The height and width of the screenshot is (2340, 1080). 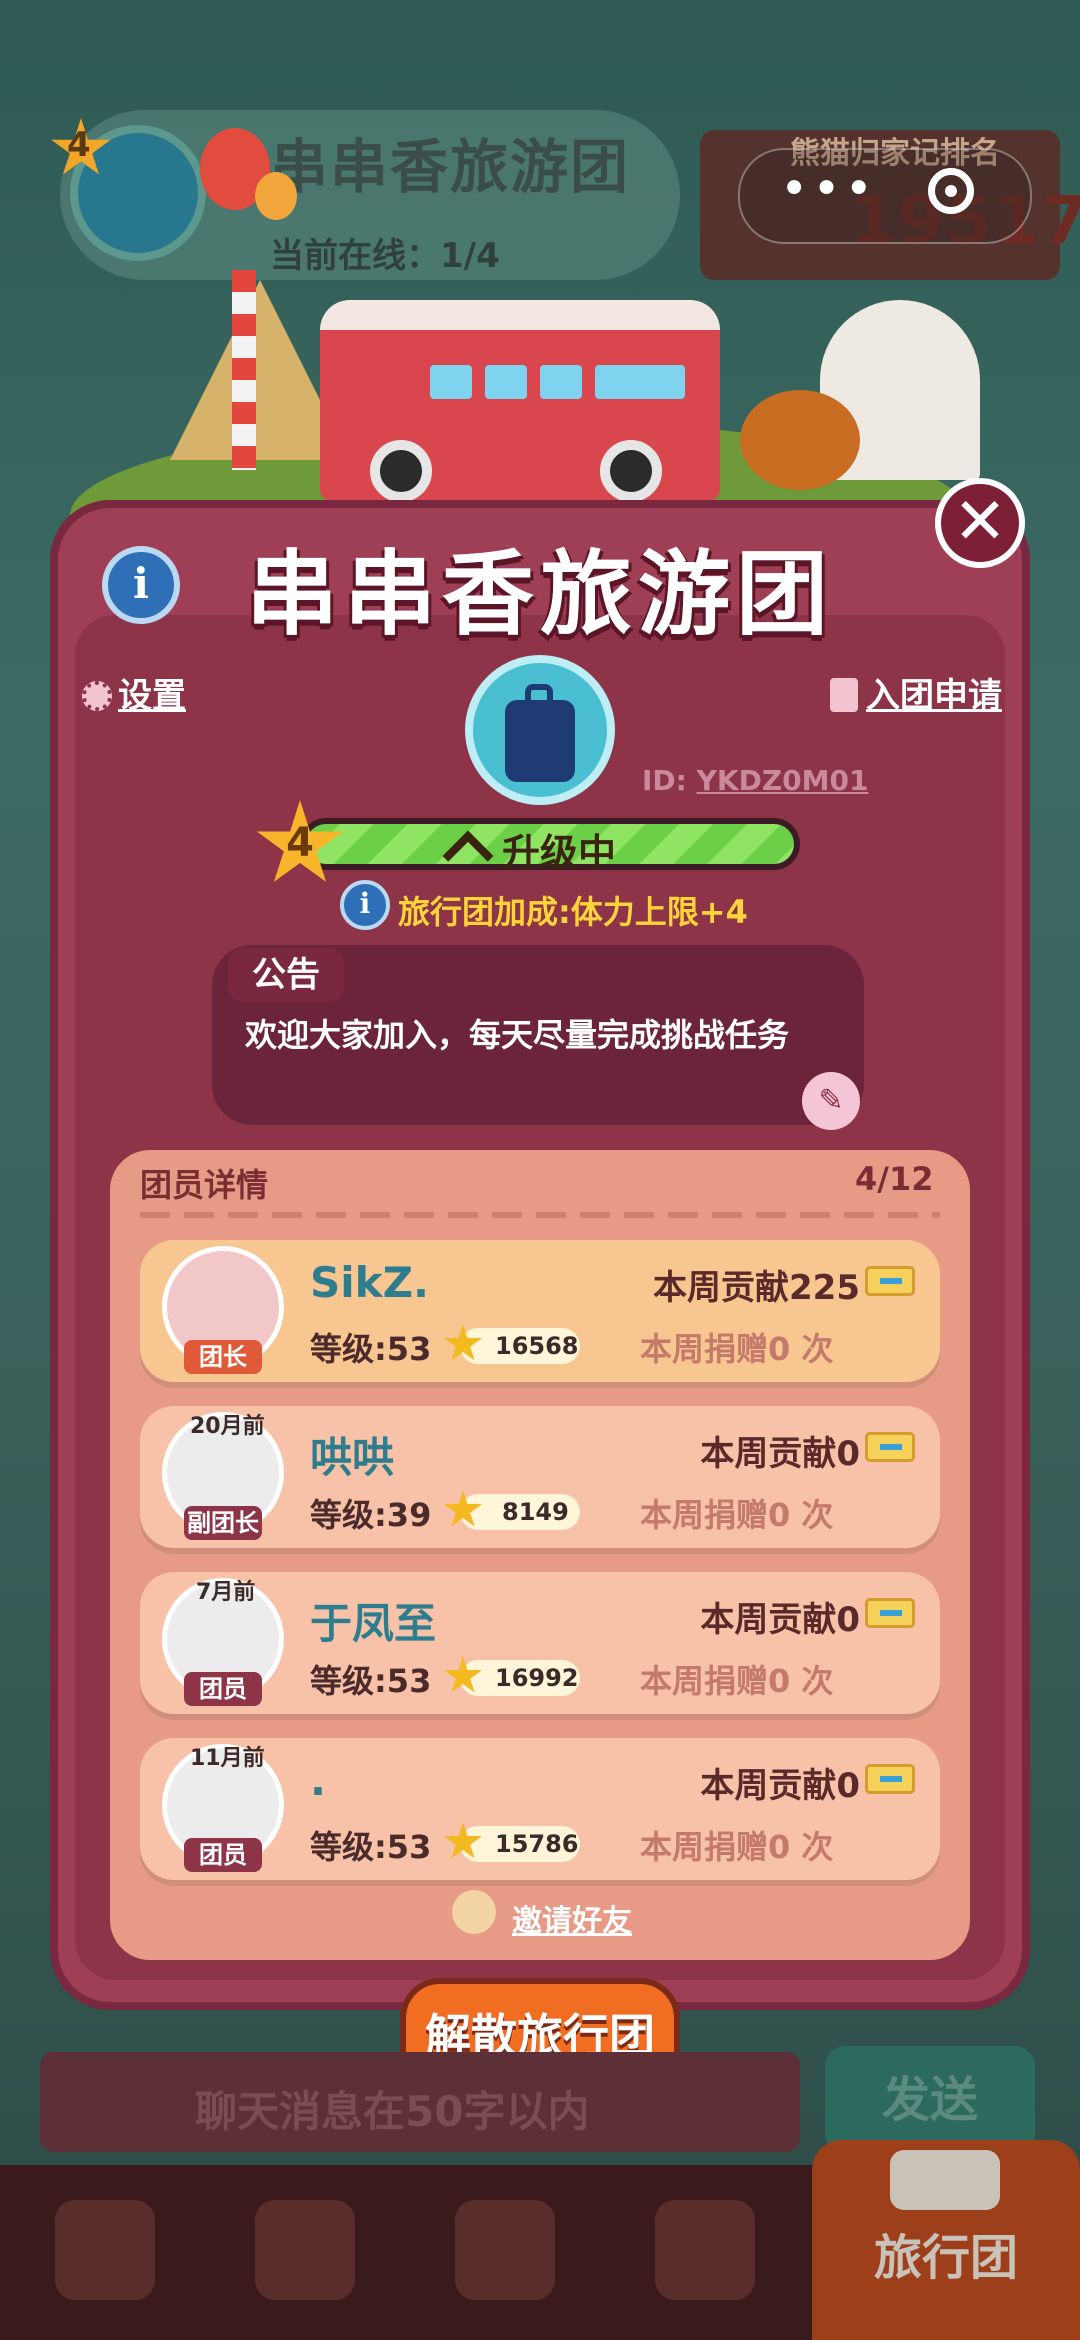 What do you see at coordinates (756, 1288) in the screenshot?
I see `member-contribution: 本周贡献225` at bounding box center [756, 1288].